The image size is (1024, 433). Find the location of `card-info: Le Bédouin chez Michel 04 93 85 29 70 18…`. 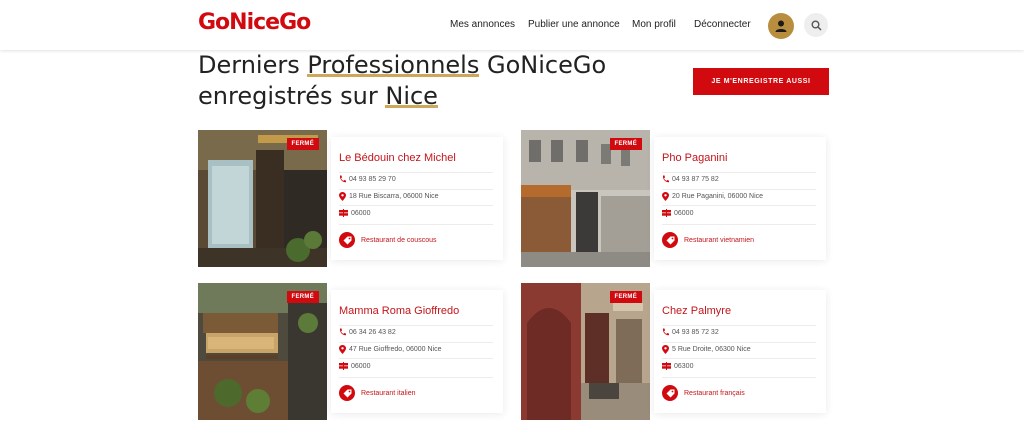

card-info: Le Bédouin chez Michel 04 93 85 29 70 18… is located at coordinates (417, 198).